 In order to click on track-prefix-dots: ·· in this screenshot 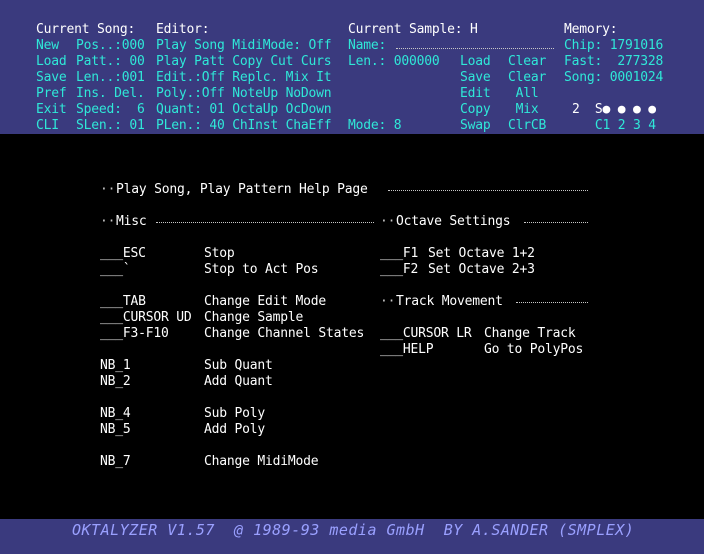, I will do `click(388, 301)`.